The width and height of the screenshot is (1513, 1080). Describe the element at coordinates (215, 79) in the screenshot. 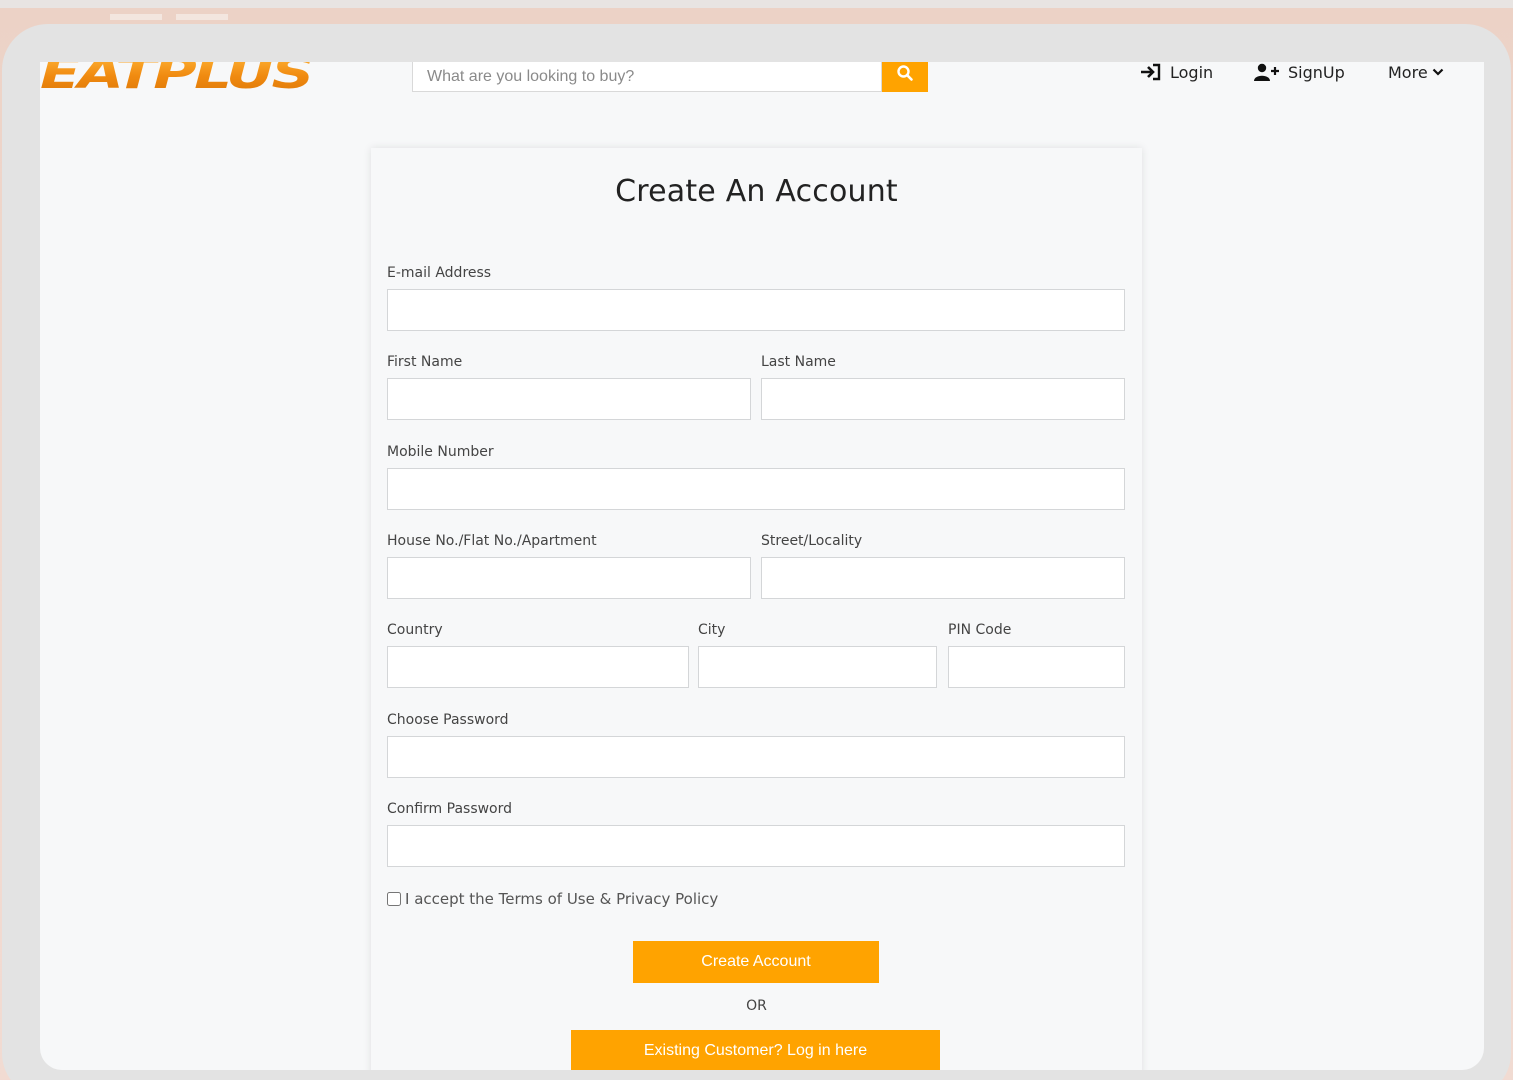

I see `site-logo: EATPLUS` at that location.